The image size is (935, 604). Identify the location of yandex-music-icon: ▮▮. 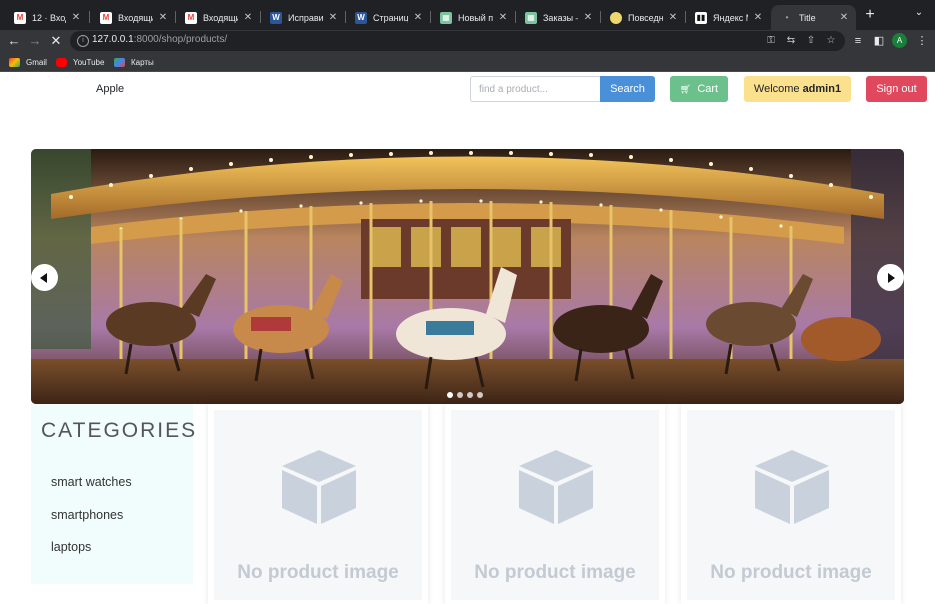
(701, 17).